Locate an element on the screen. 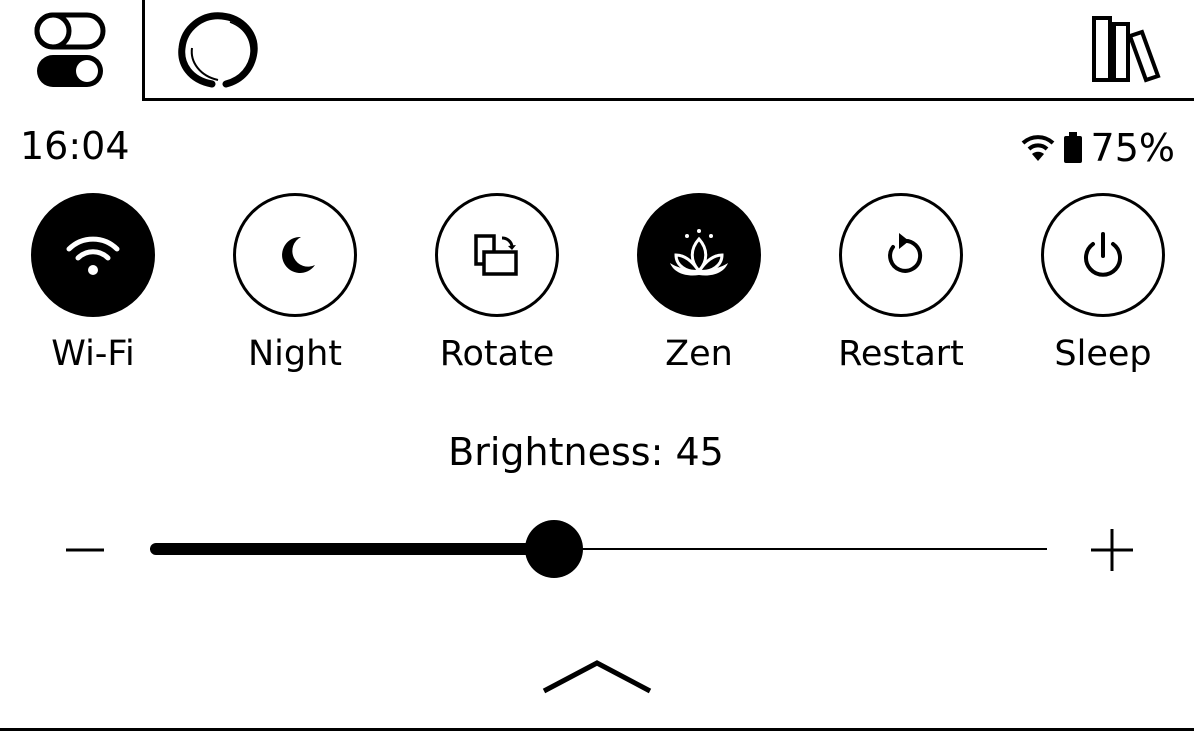  zen-toggle-button is located at coordinates (699, 255).